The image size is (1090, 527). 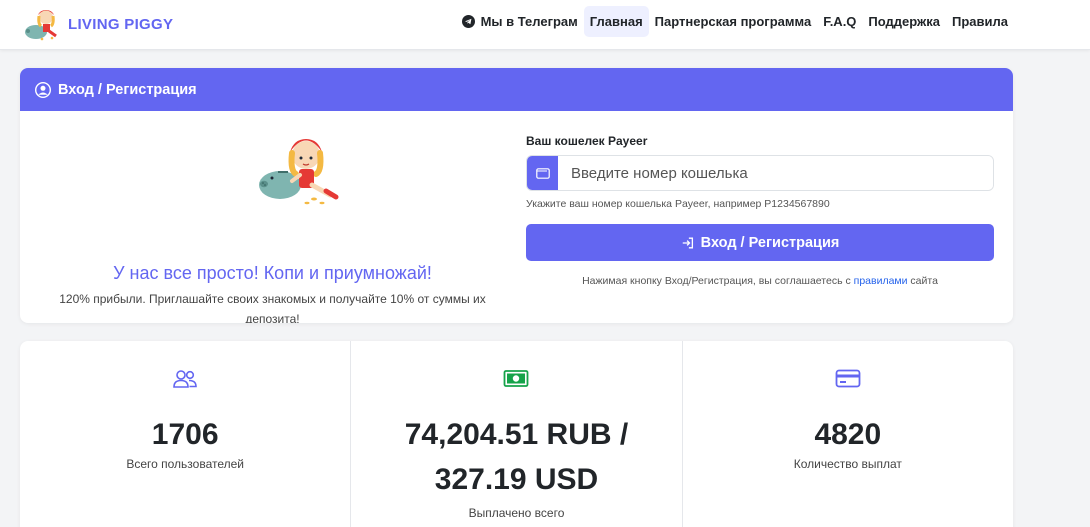 What do you see at coordinates (516, 513) in the screenshot?
I see `paid-label: Выплачено всего` at bounding box center [516, 513].